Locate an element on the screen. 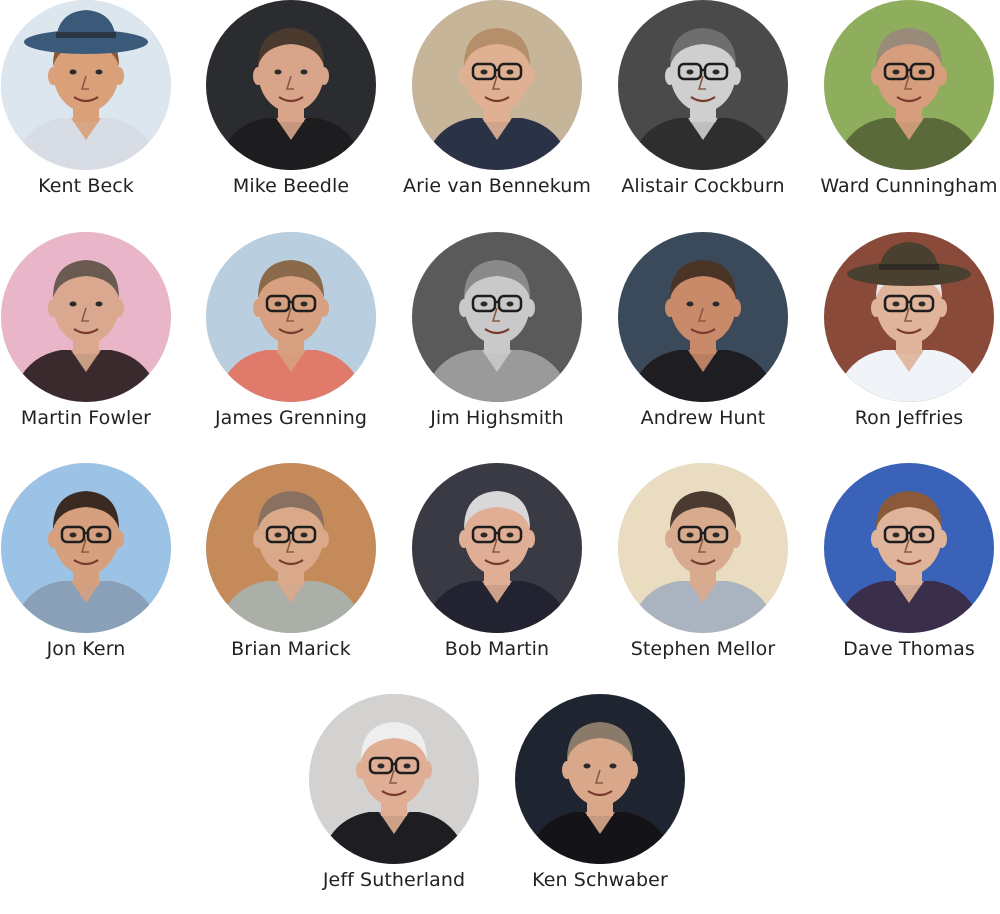 The width and height of the screenshot is (1000, 914). person-card: Alistair Cockburn is located at coordinates (703, 110).